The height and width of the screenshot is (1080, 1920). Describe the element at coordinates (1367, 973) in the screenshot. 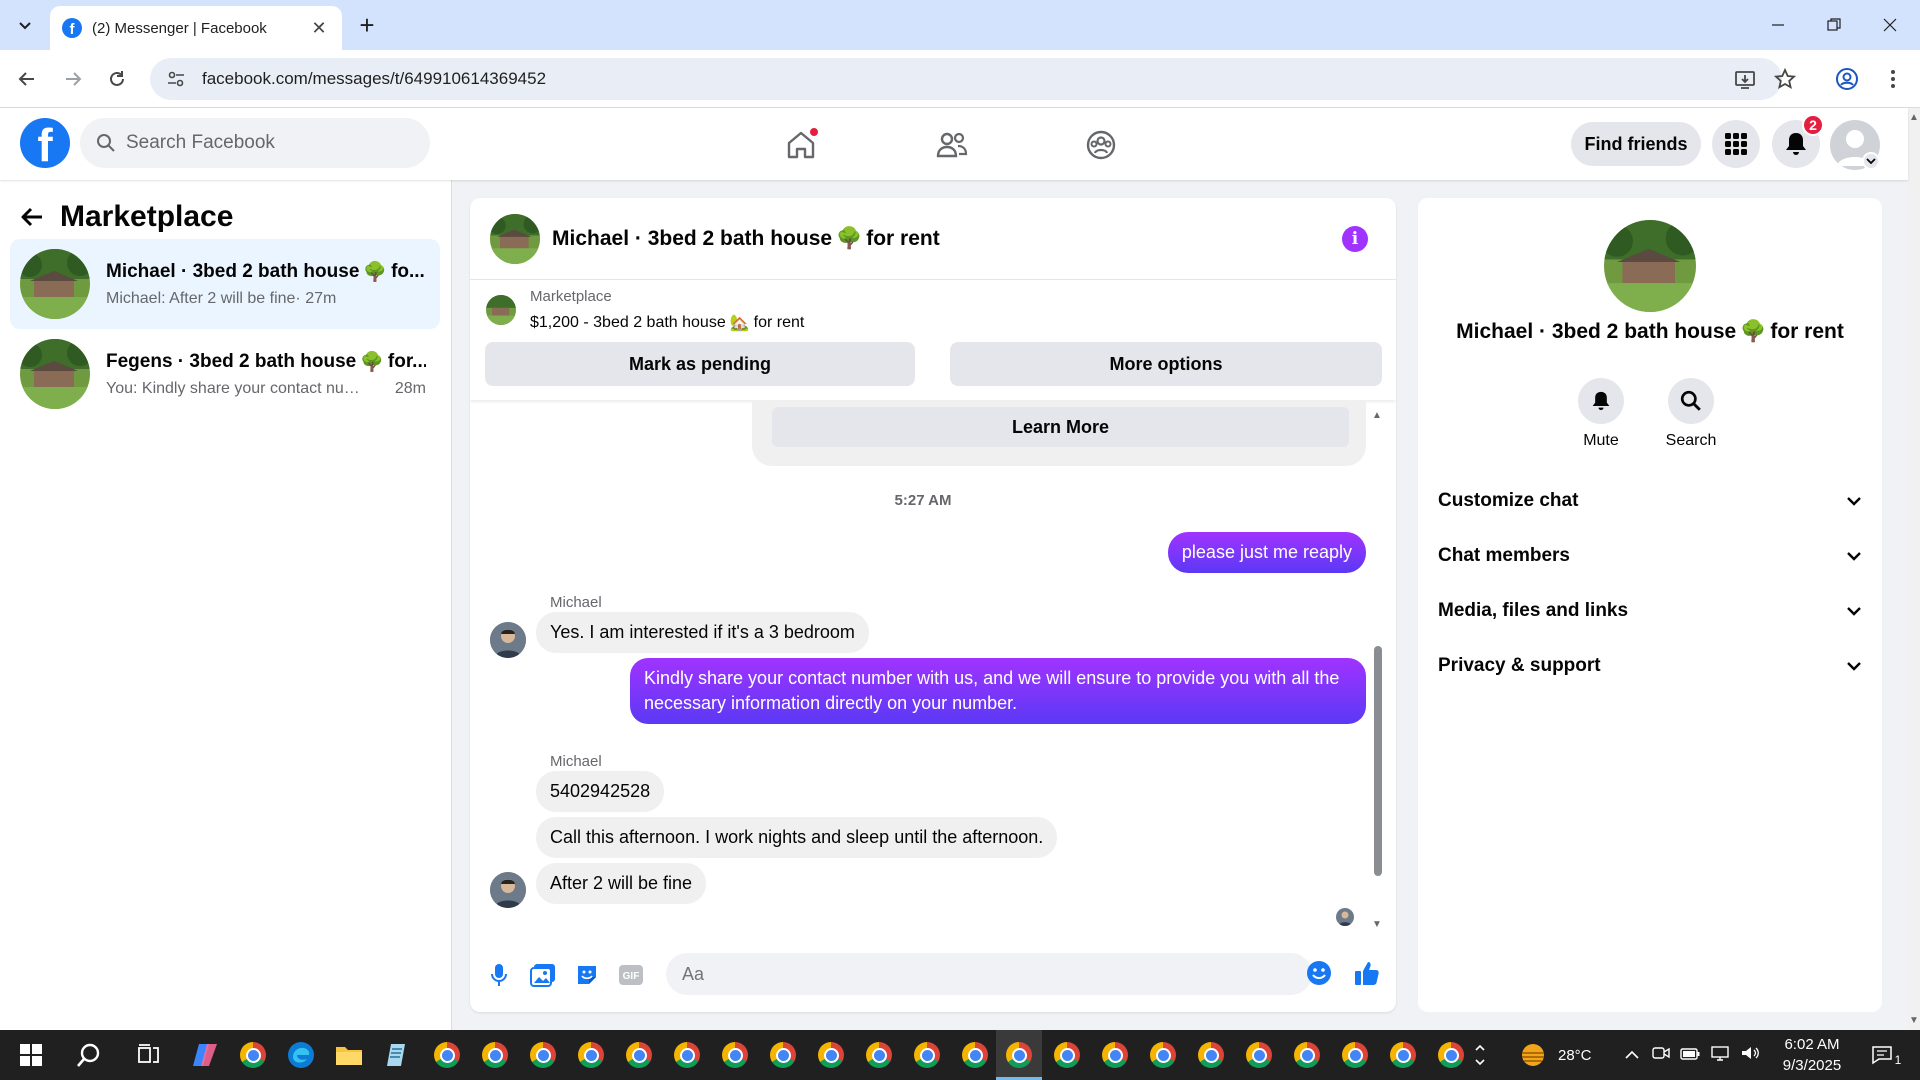

I see `send-like-button` at that location.